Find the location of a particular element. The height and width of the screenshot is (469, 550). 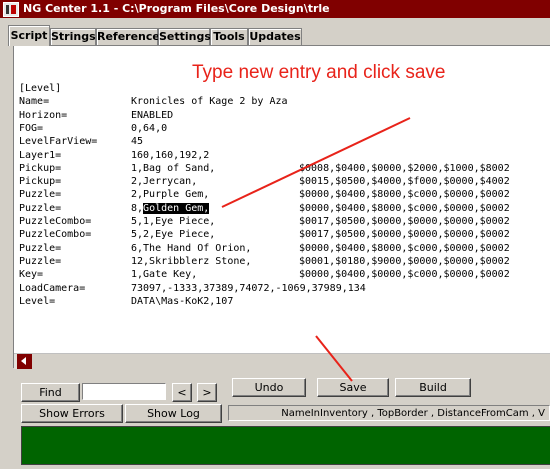

script-value-text: 160,160,192,2 is located at coordinates (170, 155).